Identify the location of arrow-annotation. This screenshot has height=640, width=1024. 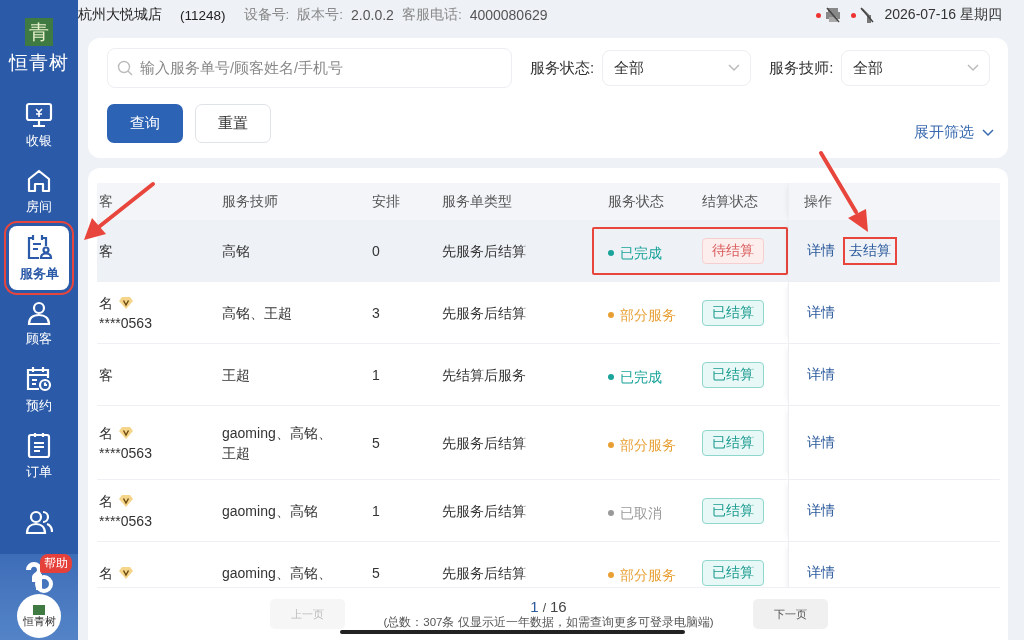
(119, 211).